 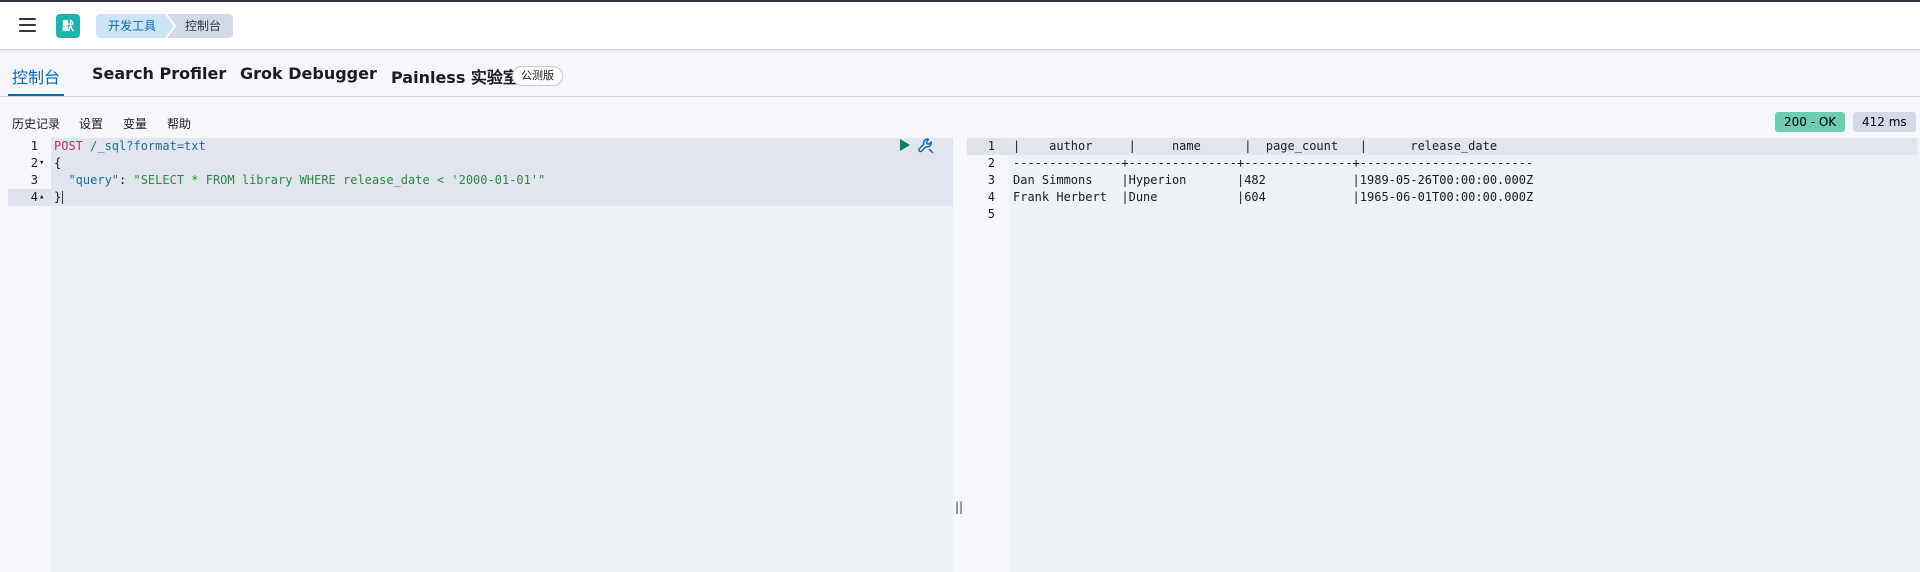 I want to click on line-number: 5, so click(x=991, y=214).